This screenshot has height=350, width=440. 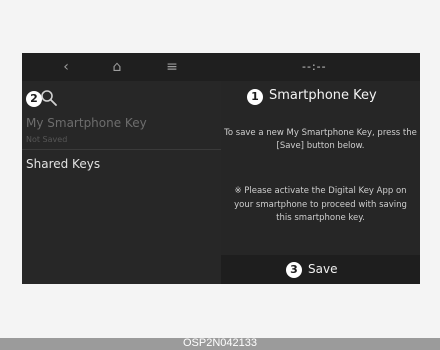 I want to click on panel-header: 1 Smartphone Key, so click(x=332, y=97).